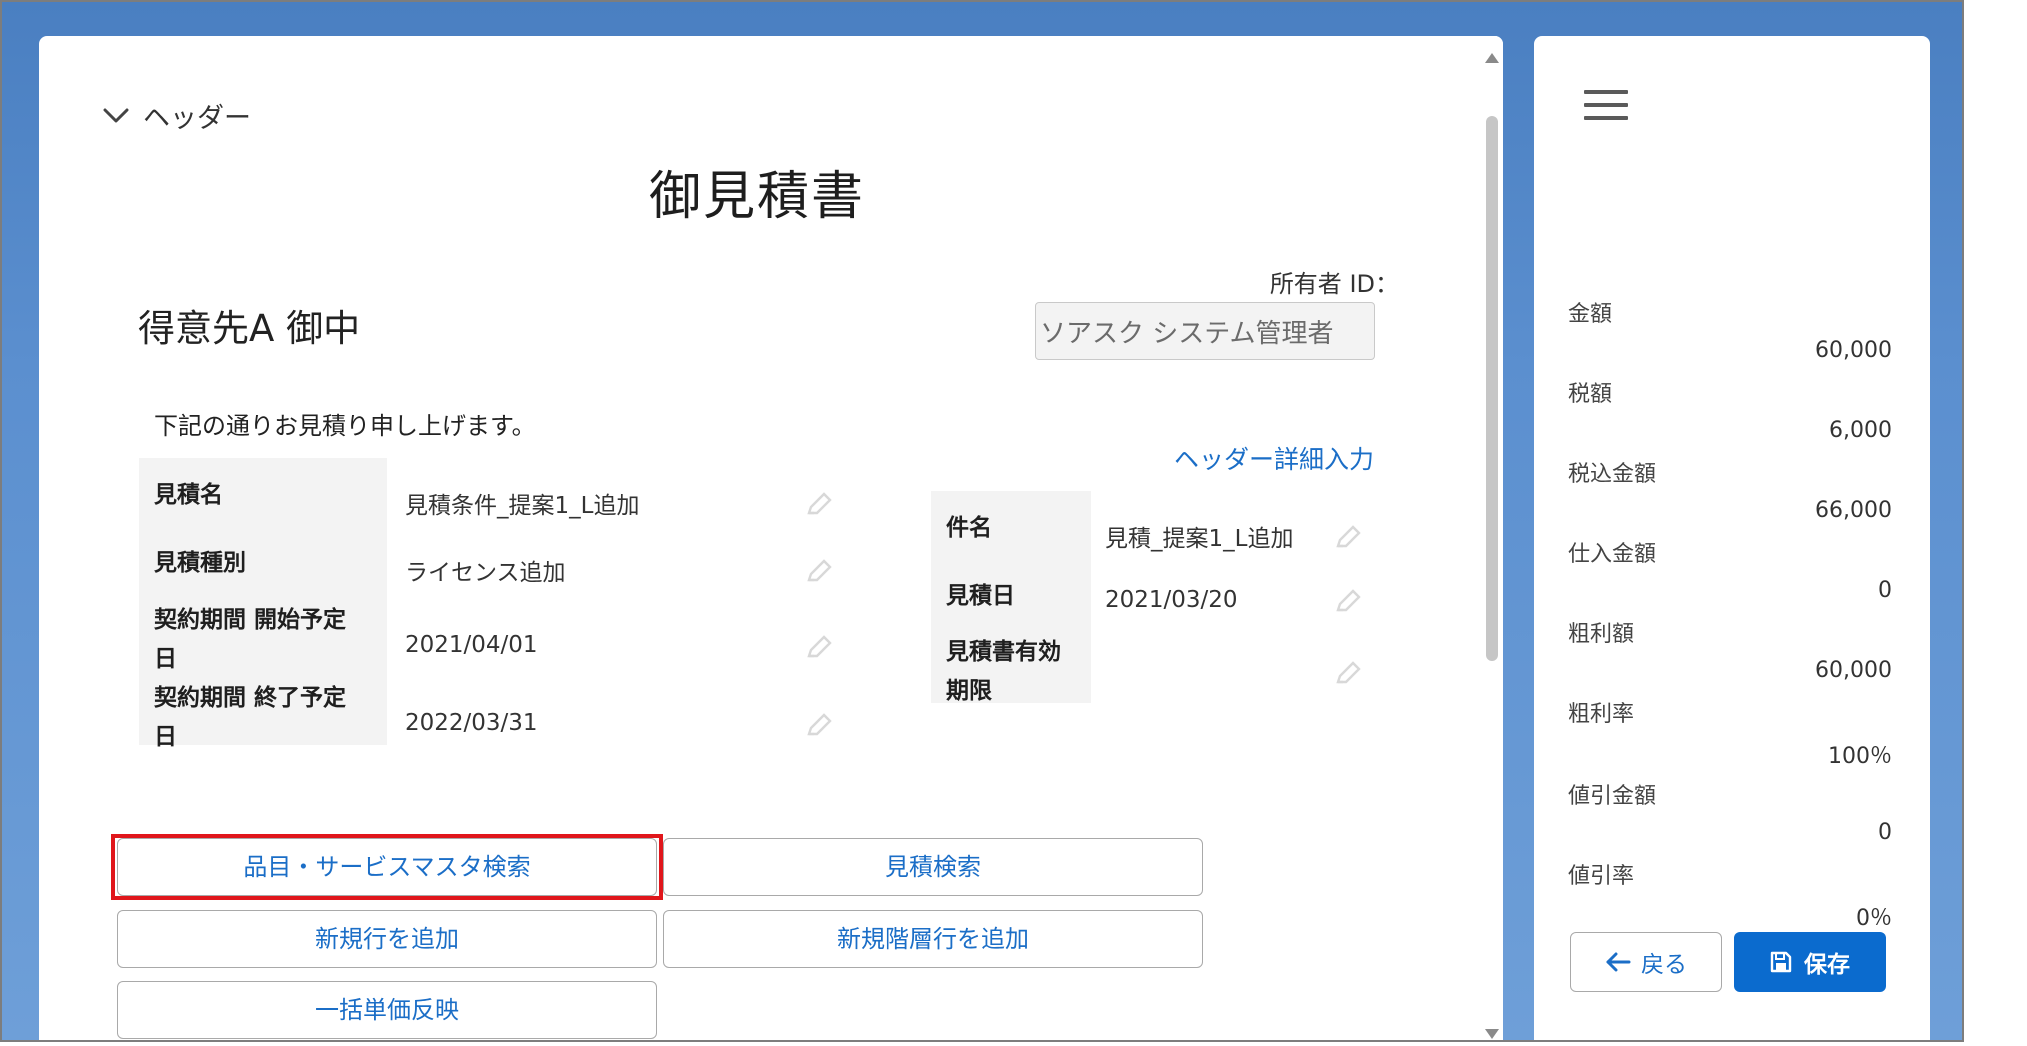 The height and width of the screenshot is (1046, 2027). What do you see at coordinates (485, 573) in the screenshot?
I see `field-value-estimate-type: ライセンス追加` at bounding box center [485, 573].